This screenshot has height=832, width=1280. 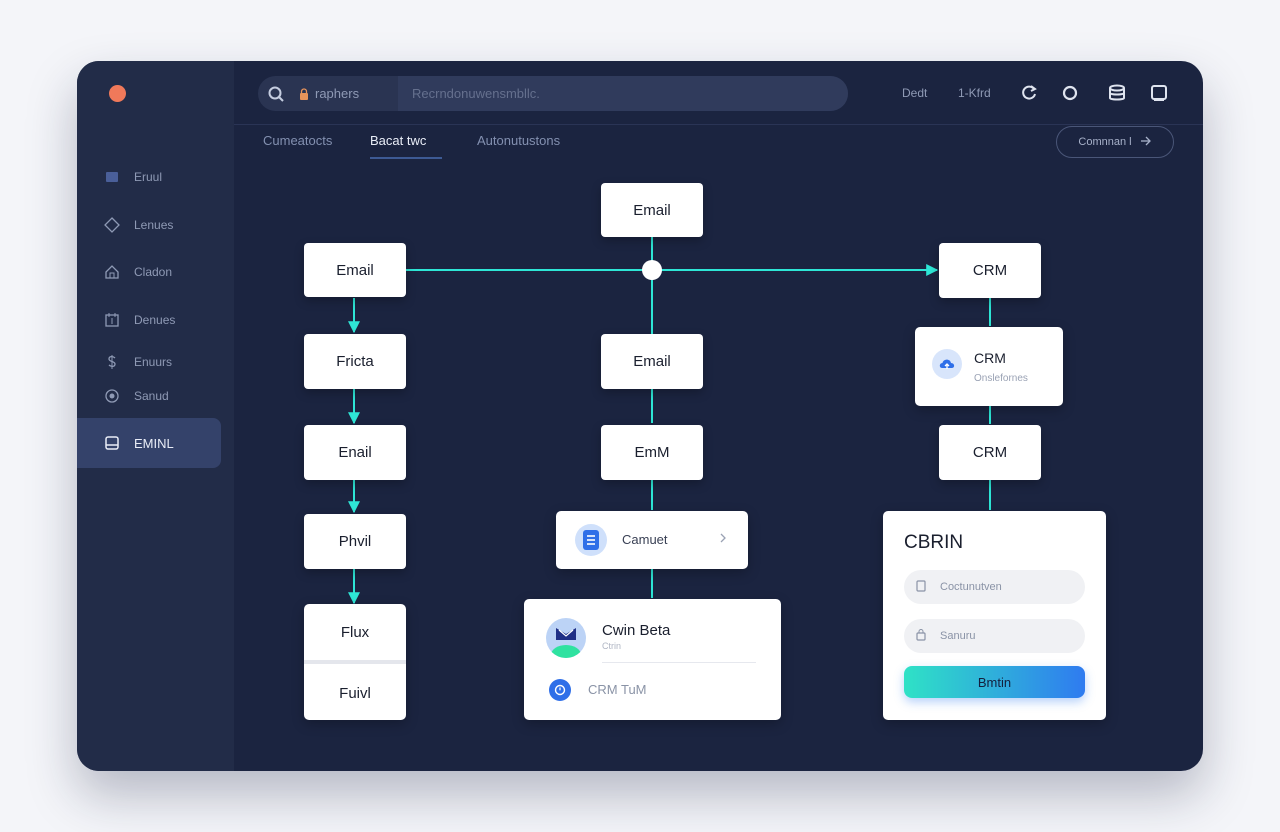 I want to click on flow-node-stack: Flux Fuivl, so click(x=355, y=662).